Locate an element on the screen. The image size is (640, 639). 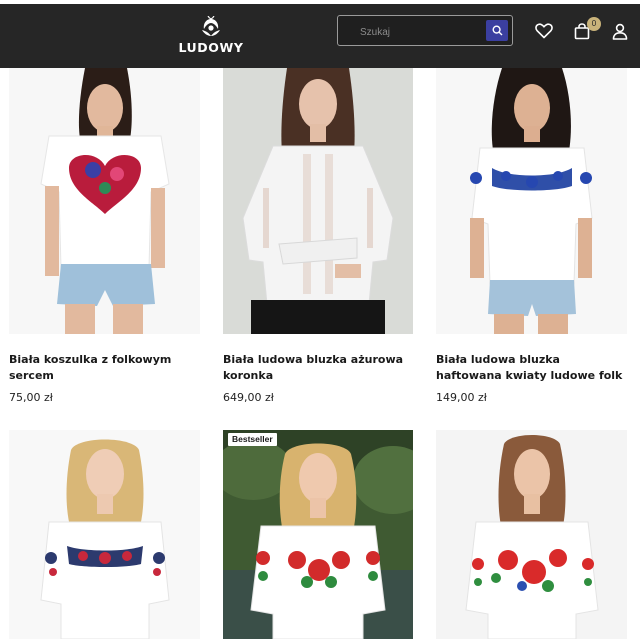
site-header: LUDOWY 0 is located at coordinates (320, 36).